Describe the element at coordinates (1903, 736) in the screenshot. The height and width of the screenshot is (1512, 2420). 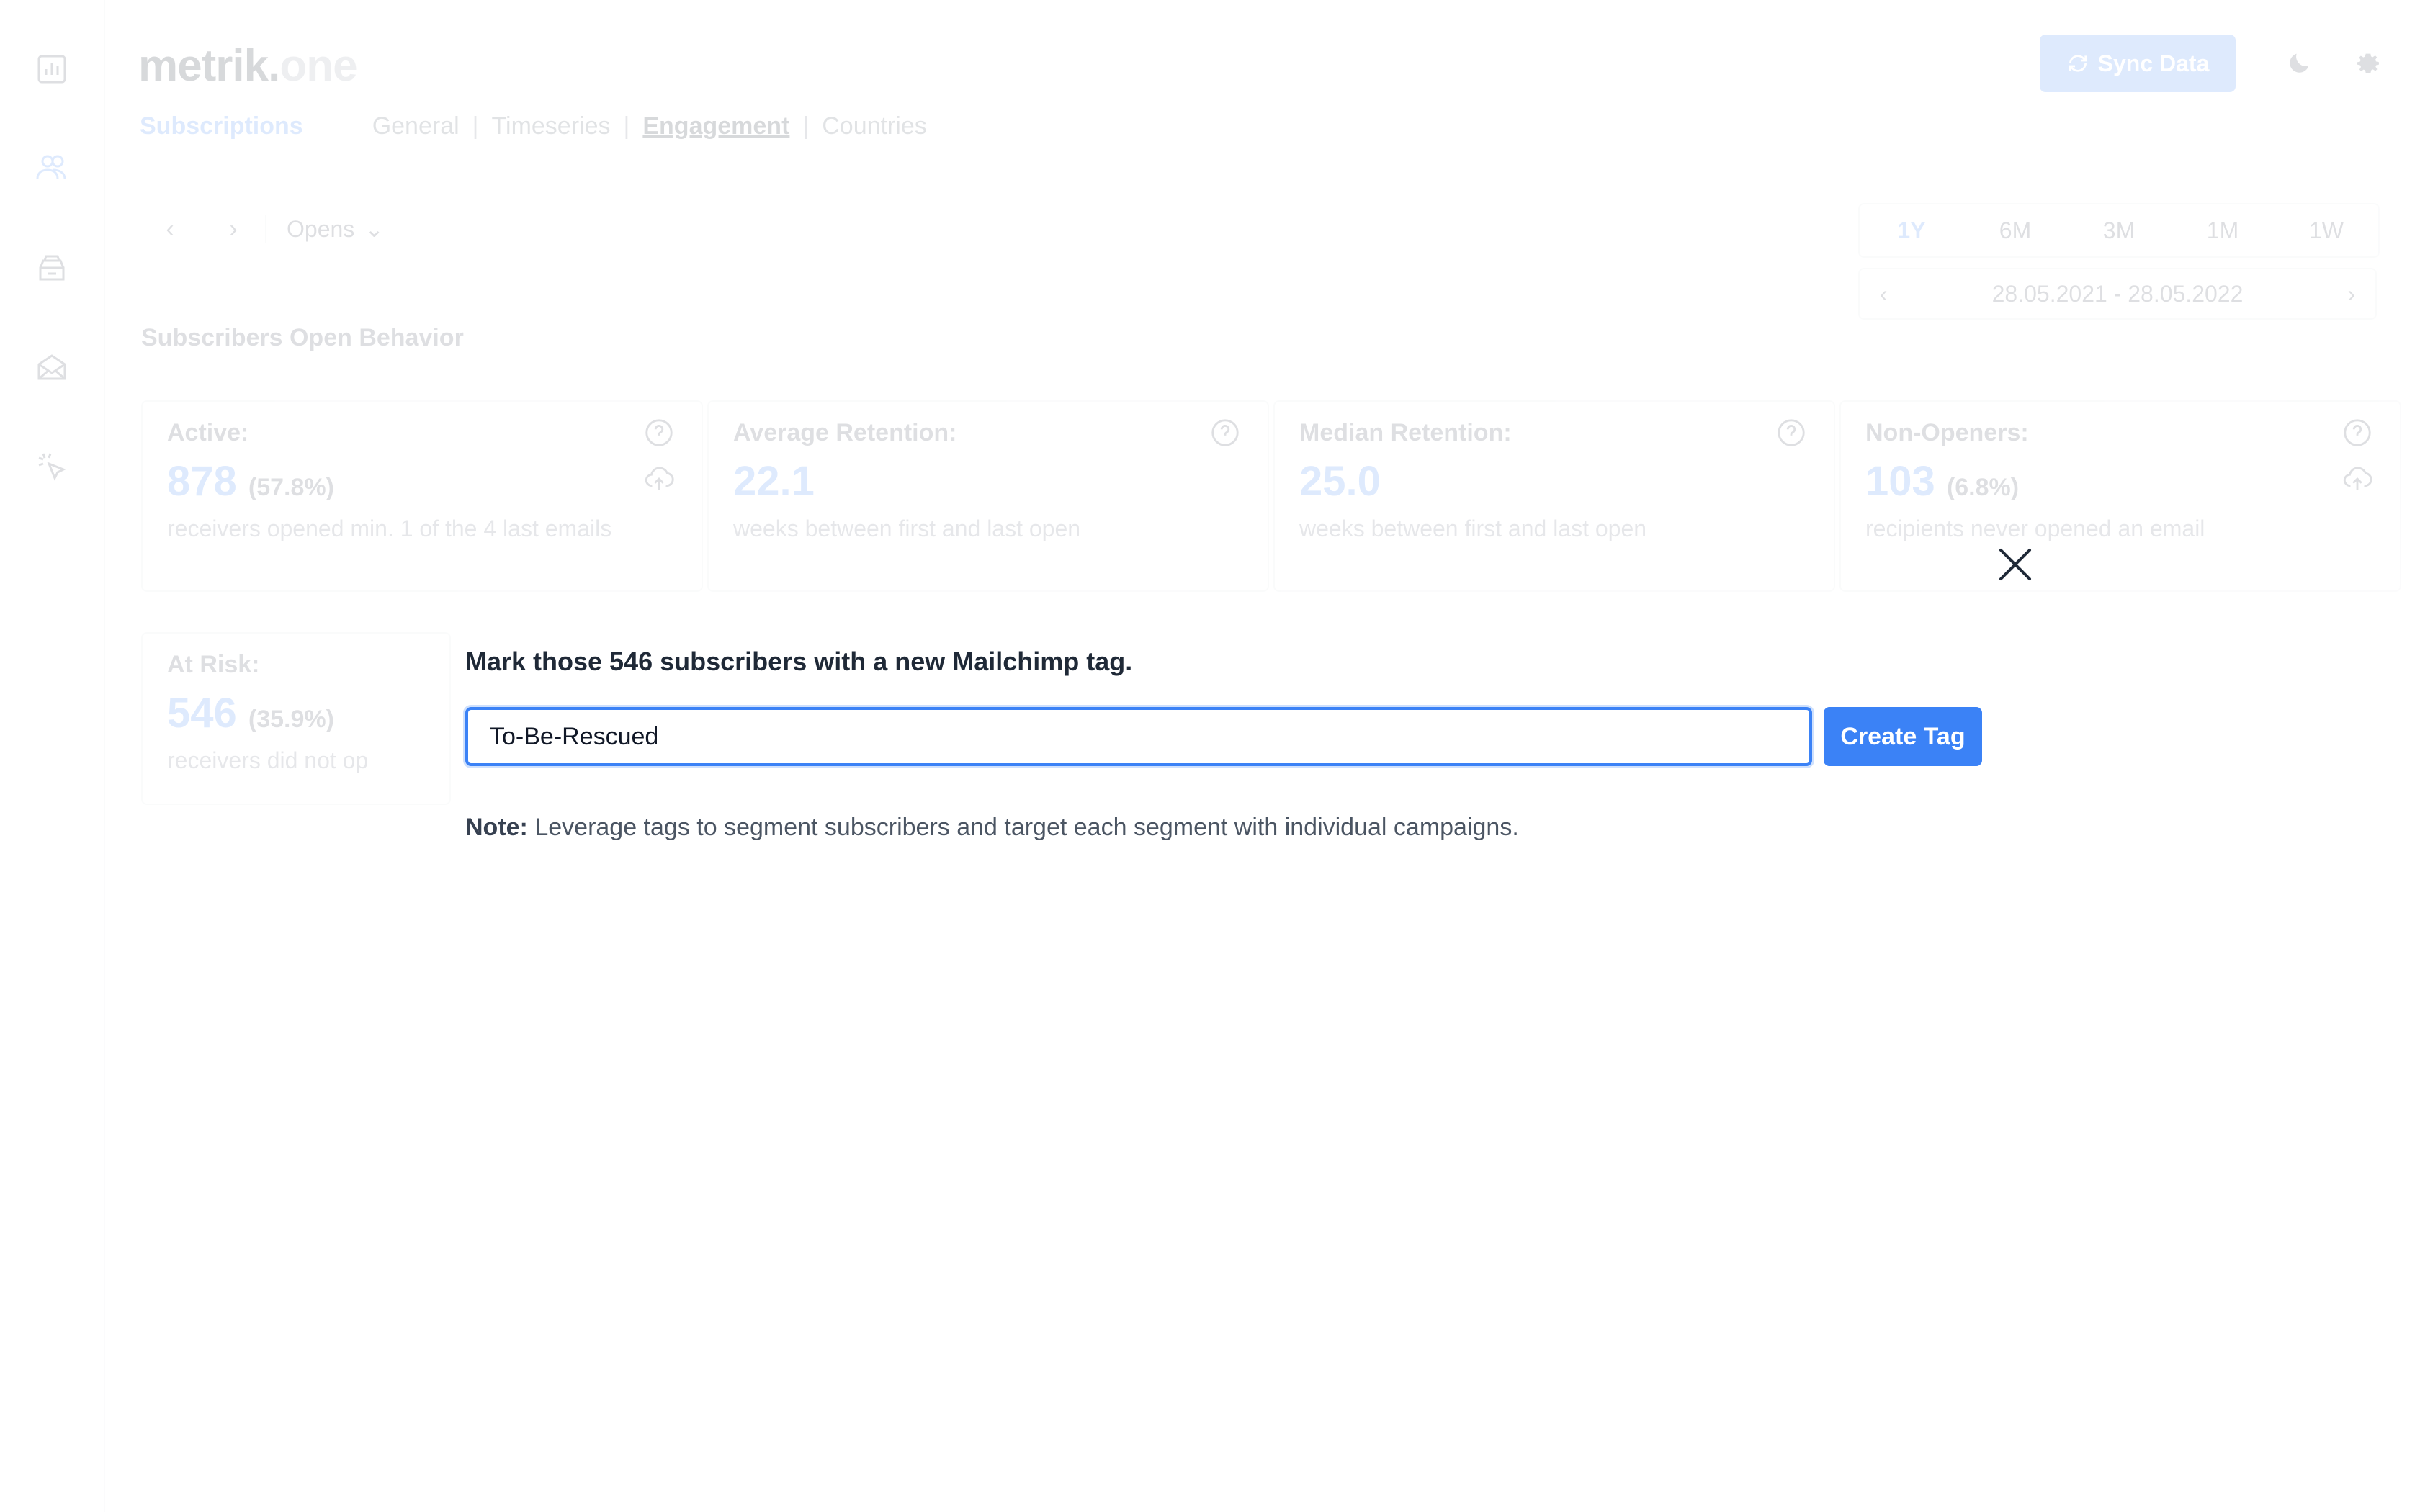
I see `create-tag-button: Create Tag` at that location.